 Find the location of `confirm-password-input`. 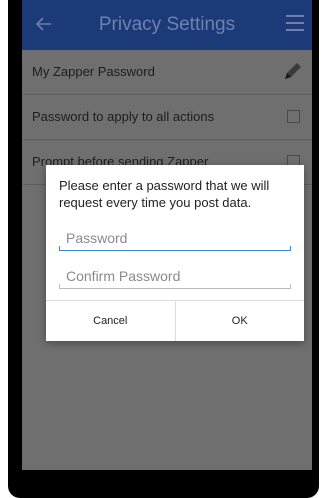

confirm-password-input is located at coordinates (175, 276).